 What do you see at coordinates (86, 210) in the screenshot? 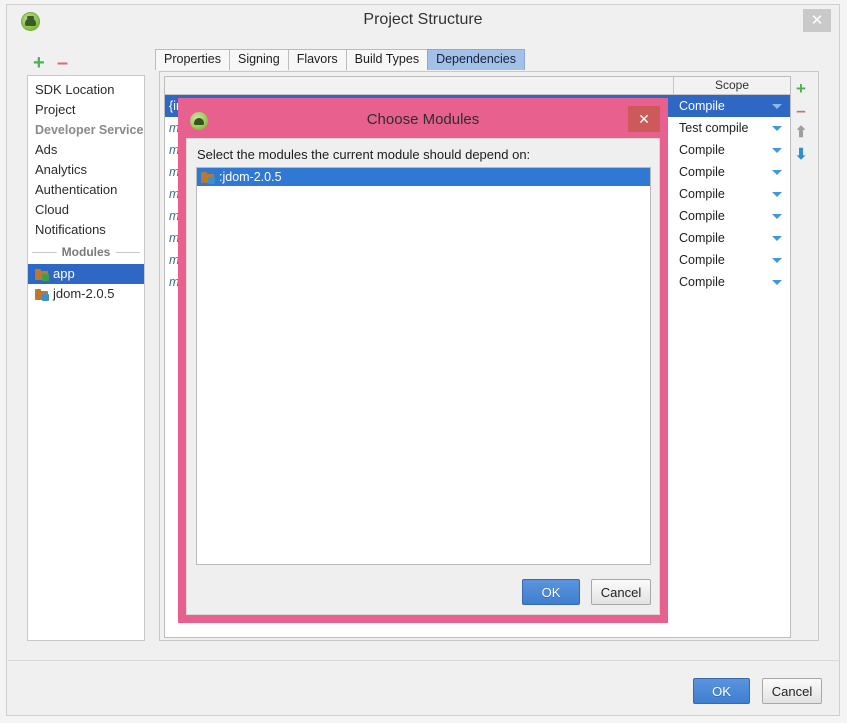
I see `sidebar-item-cloud: Cloud` at bounding box center [86, 210].